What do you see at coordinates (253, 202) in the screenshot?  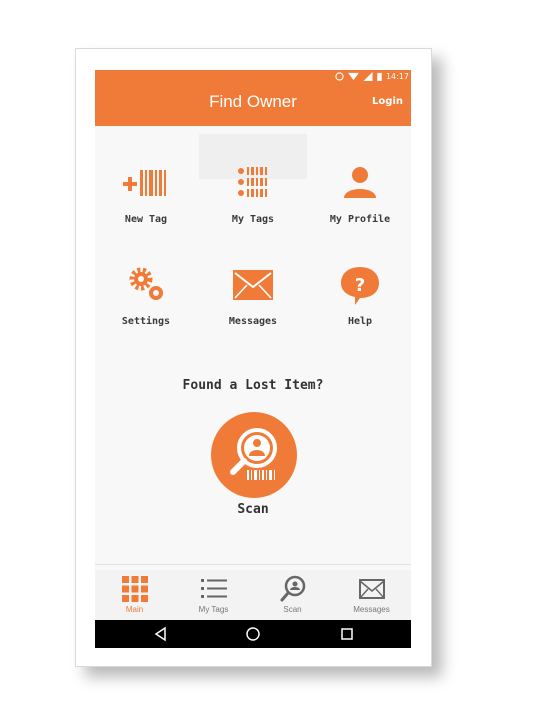 I see `my-tags-tile: My Tags` at bounding box center [253, 202].